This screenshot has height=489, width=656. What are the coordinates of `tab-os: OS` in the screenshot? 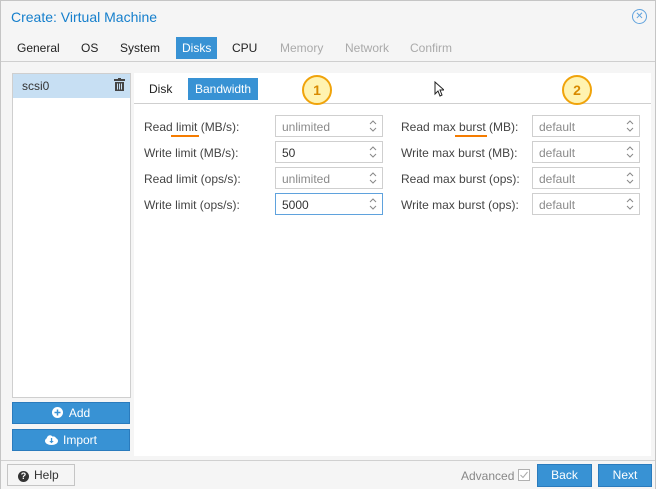 It's located at (89, 48).